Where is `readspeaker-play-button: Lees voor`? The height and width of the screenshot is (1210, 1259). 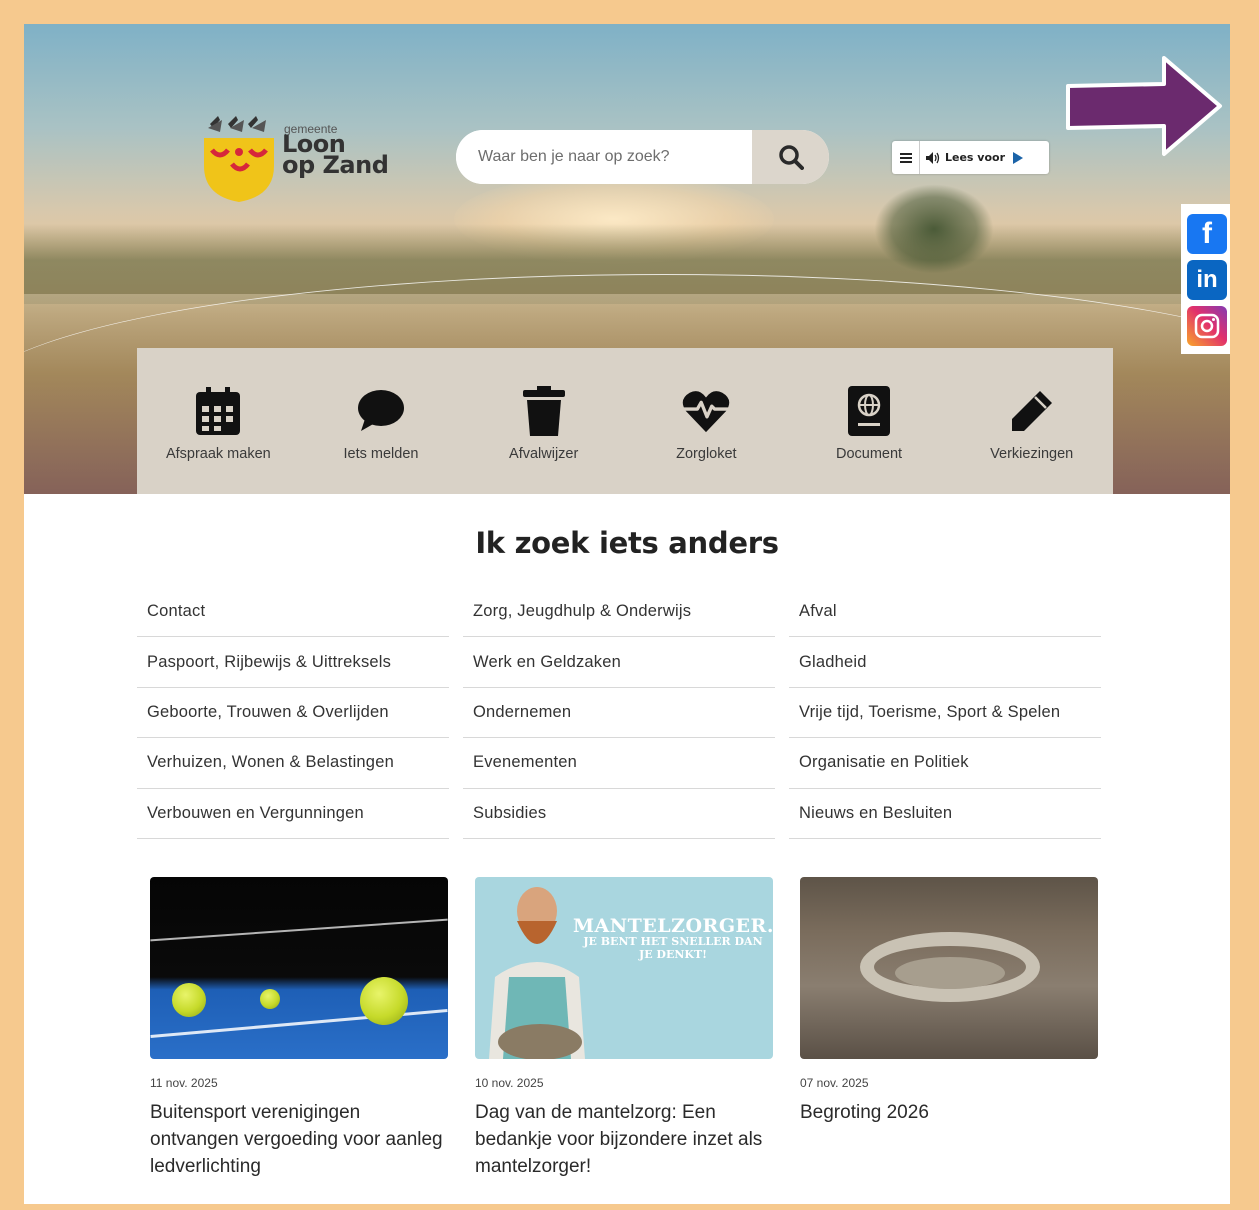
readspeaker-play-button: Lees voor is located at coordinates (975, 157).